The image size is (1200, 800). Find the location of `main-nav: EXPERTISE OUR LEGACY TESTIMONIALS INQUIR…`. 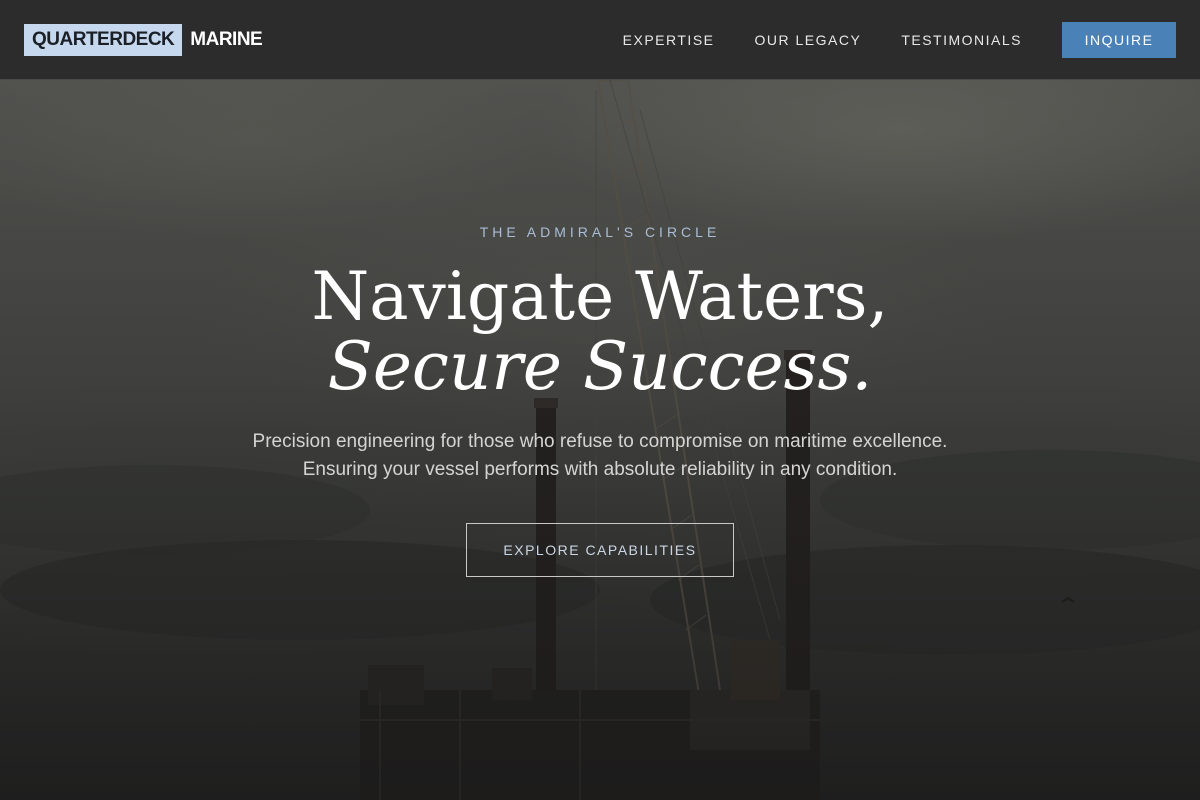

main-nav: EXPERTISE OUR LEGACY TESTIMONIALS INQUIR… is located at coordinates (899, 39).